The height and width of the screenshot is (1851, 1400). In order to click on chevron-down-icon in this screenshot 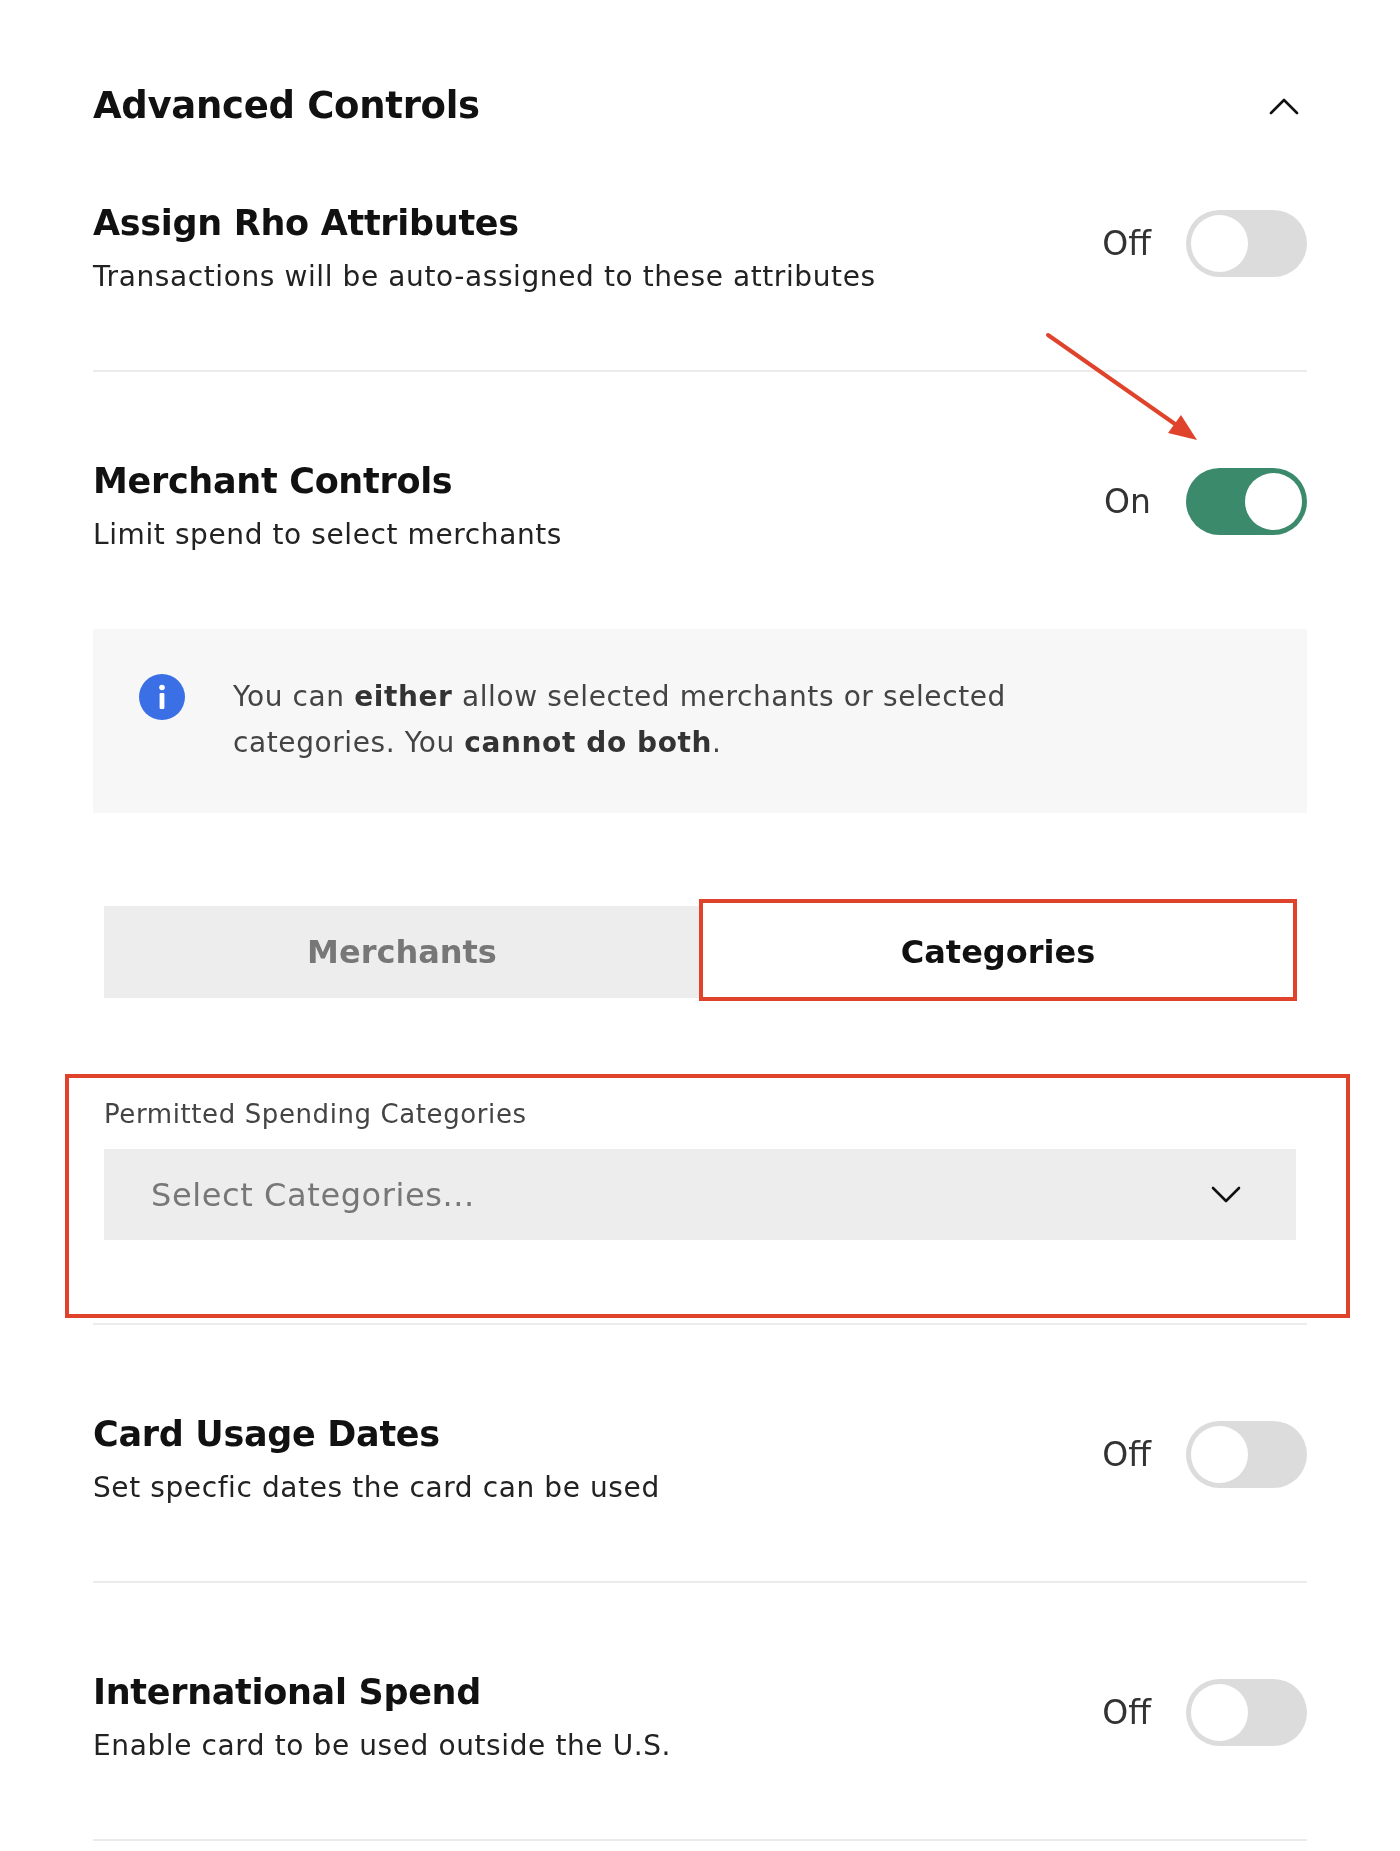, I will do `click(1226, 1194)`.